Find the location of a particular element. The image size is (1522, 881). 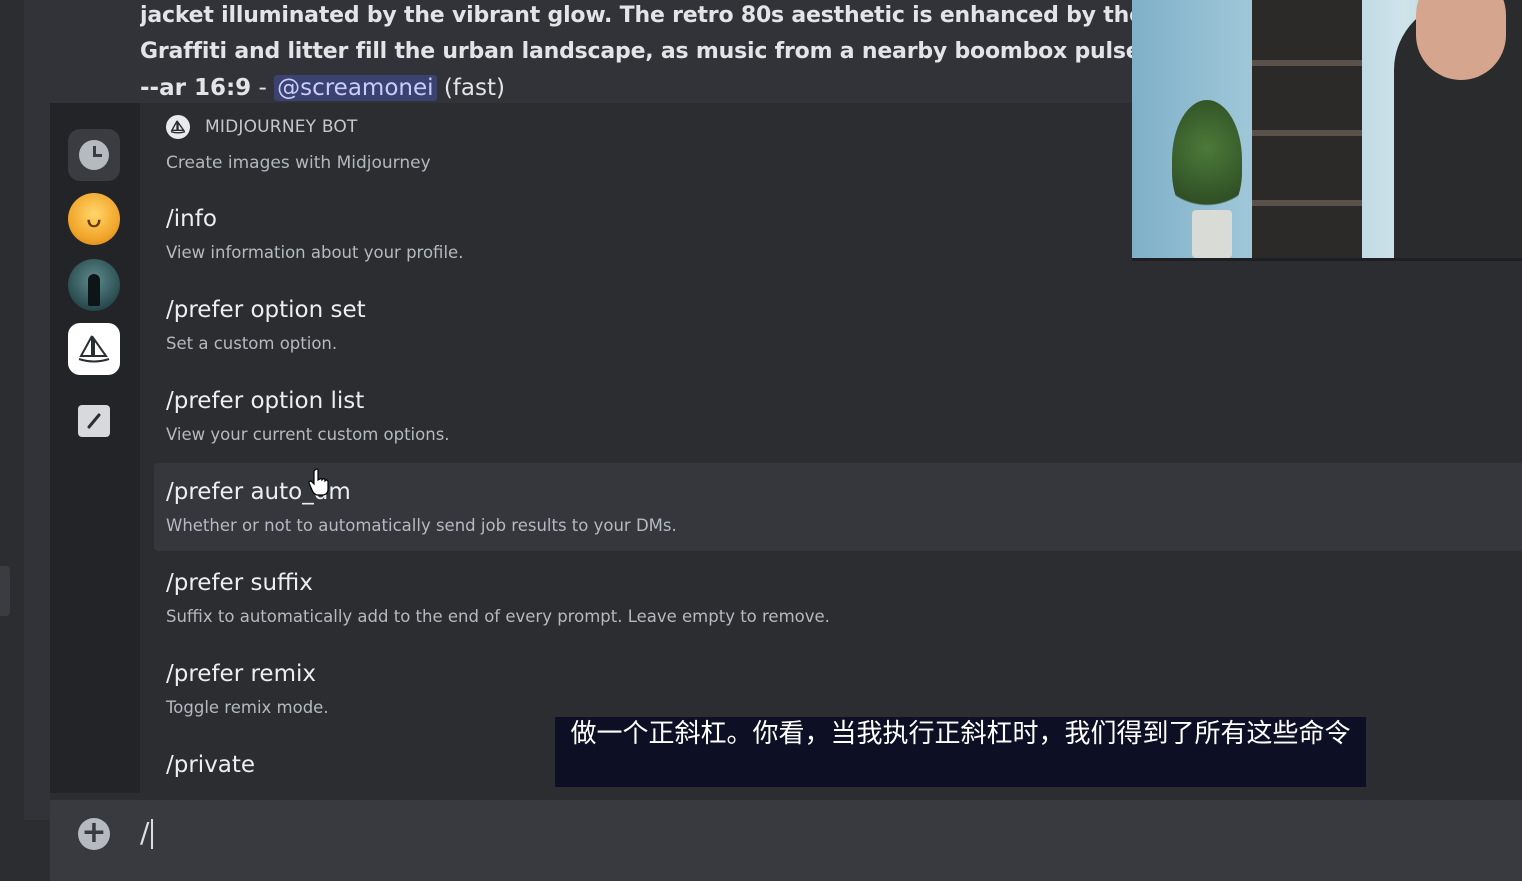

recent-commands-button is located at coordinates (94, 155).